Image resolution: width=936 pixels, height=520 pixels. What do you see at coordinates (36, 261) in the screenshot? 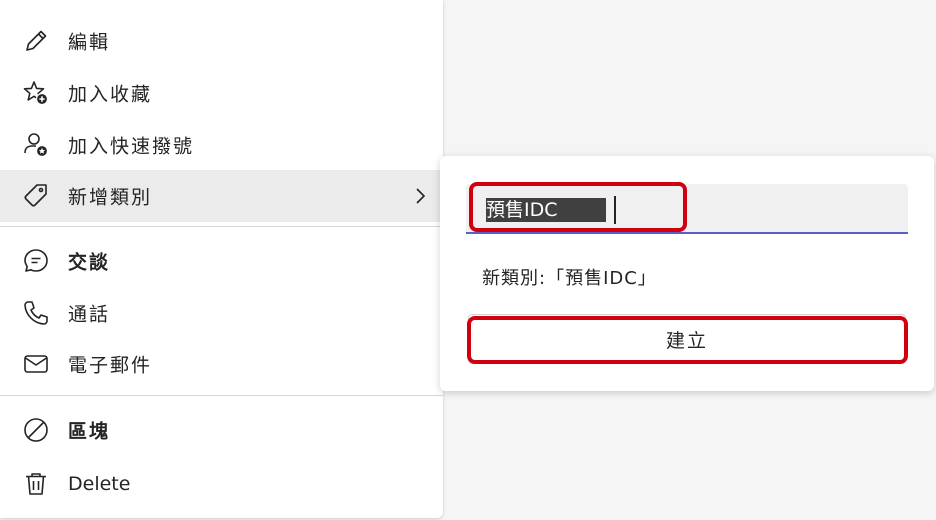
I see `chat-icon` at bounding box center [36, 261].